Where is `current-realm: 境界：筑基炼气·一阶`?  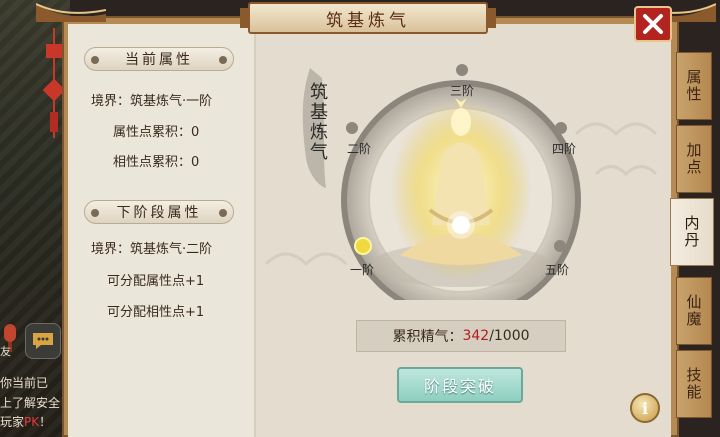 current-realm: 境界：筑基炼气·一阶 is located at coordinates (152, 101).